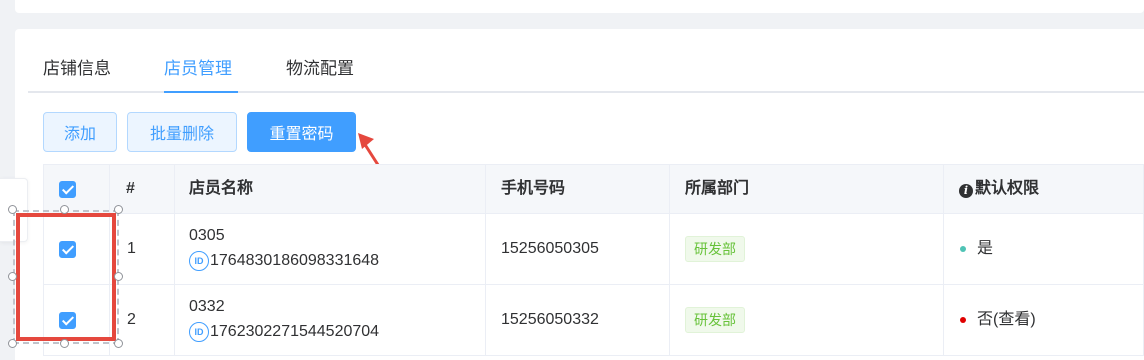  Describe the element at coordinates (320, 69) in the screenshot. I see `tab-logistics-config: 物流配置` at that location.